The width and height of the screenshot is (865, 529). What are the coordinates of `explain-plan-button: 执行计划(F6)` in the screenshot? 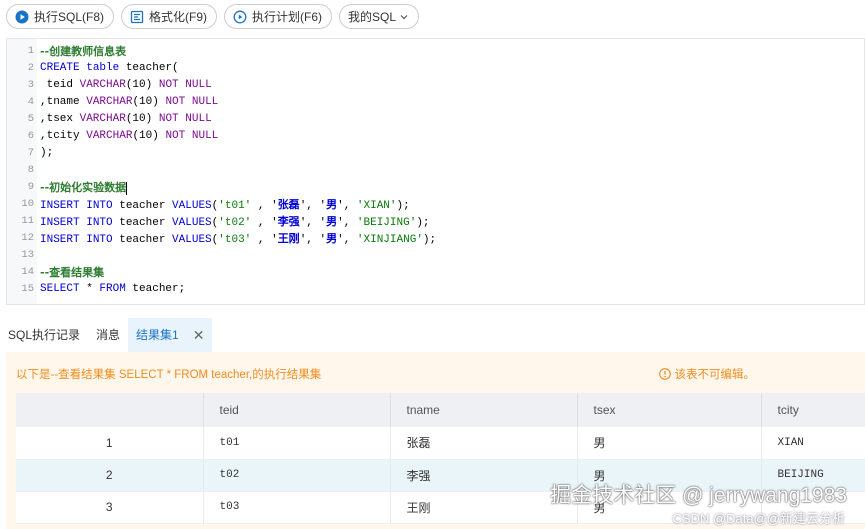 It's located at (278, 16).